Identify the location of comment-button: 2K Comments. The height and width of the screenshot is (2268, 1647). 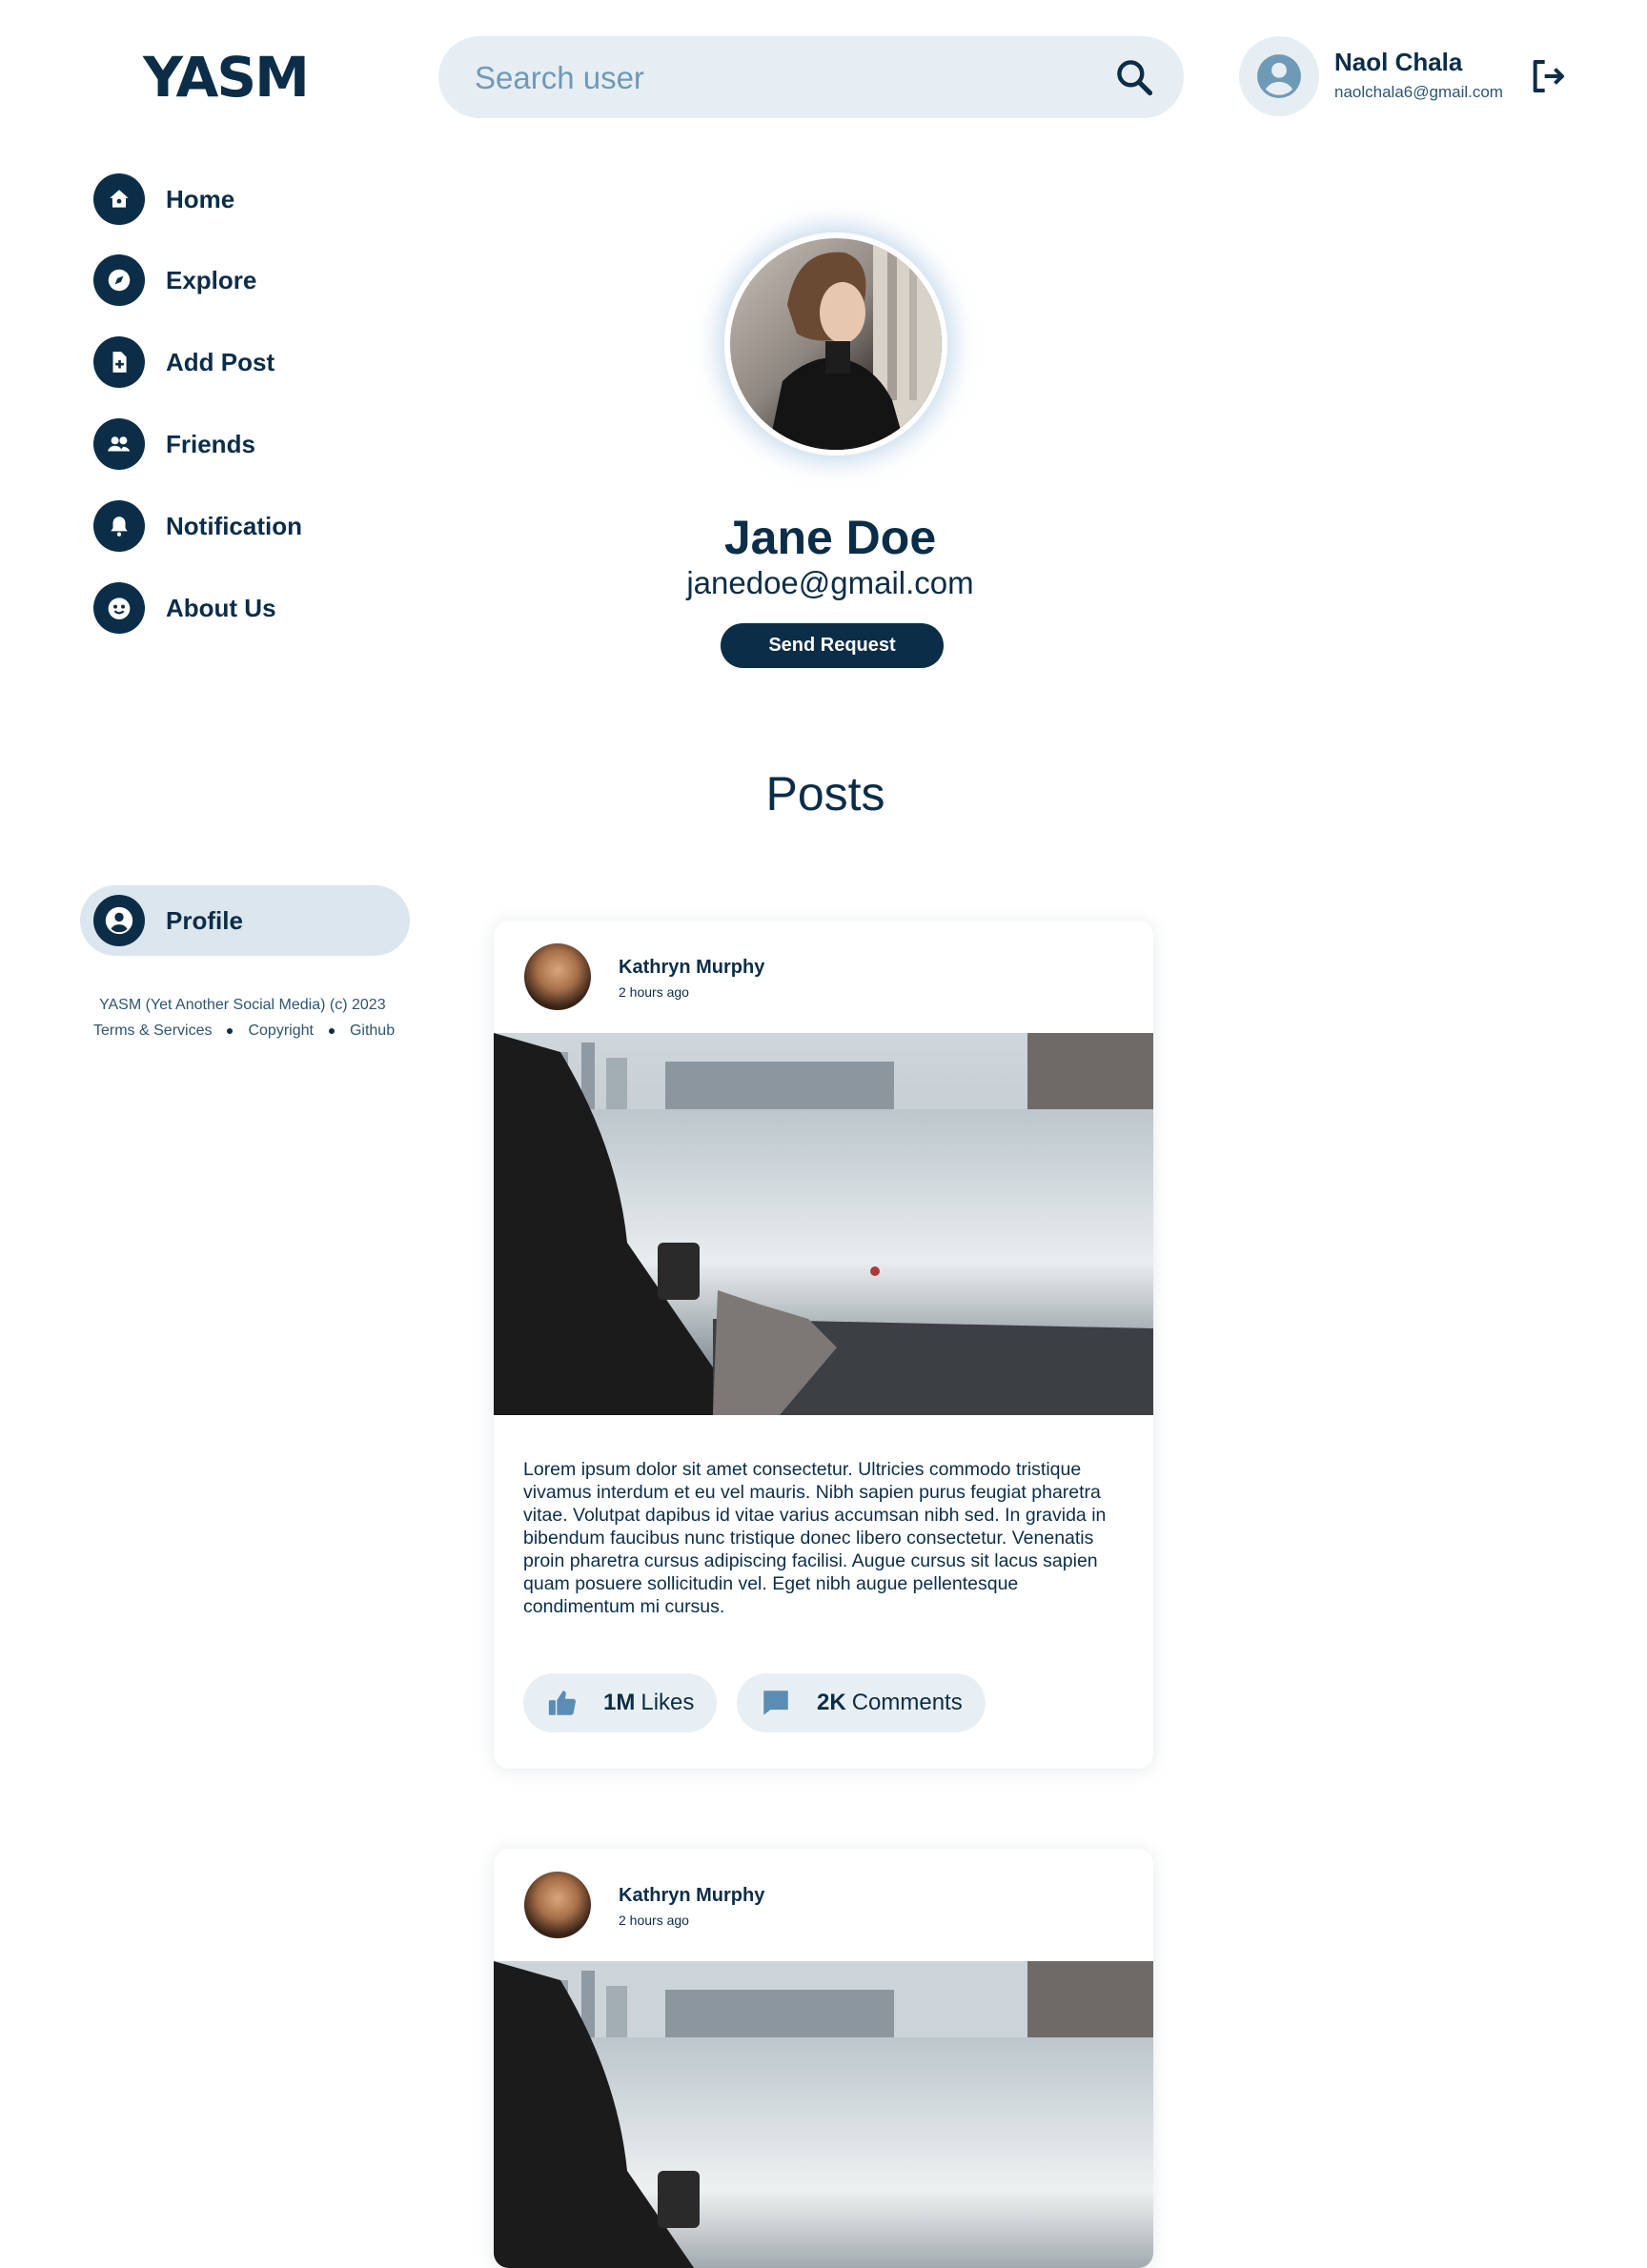
(862, 1702).